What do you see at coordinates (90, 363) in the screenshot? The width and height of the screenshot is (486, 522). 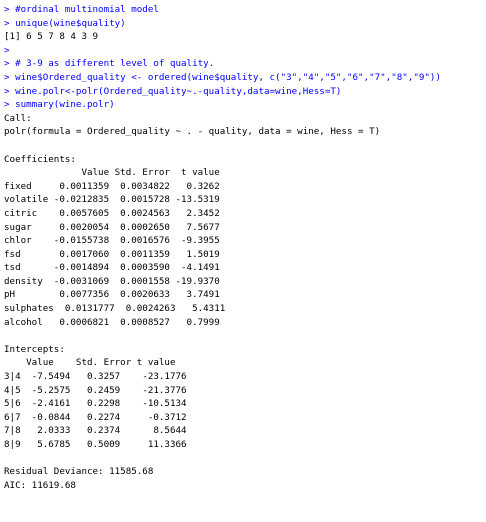 I see `intercepts-header-row: Value Std. Error t value` at bounding box center [90, 363].